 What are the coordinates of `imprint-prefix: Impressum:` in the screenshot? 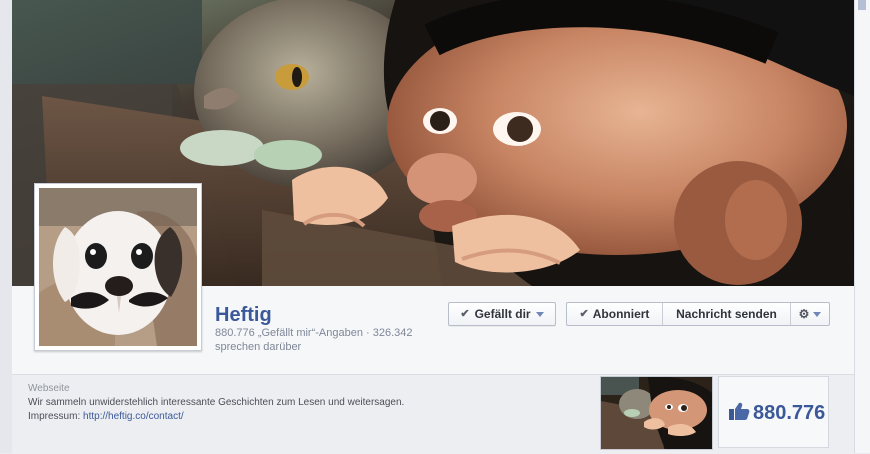 It's located at (56, 416).